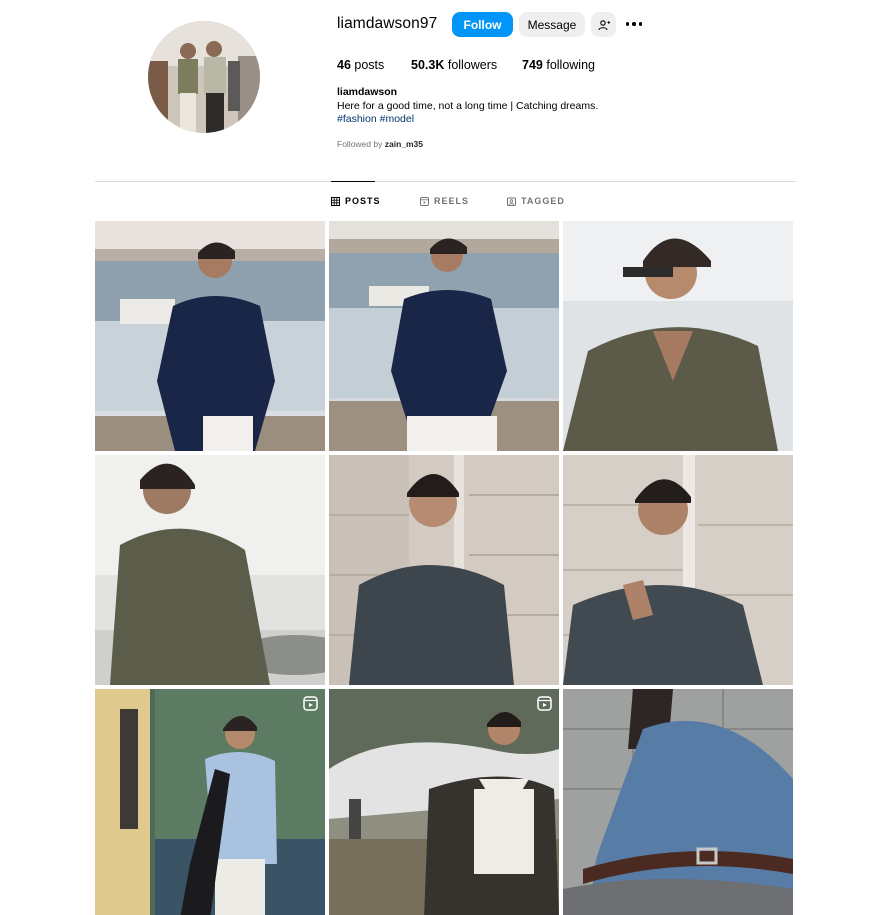 The width and height of the screenshot is (874, 915). What do you see at coordinates (360, 65) in the screenshot?
I see `stat-posts: 46 posts` at bounding box center [360, 65].